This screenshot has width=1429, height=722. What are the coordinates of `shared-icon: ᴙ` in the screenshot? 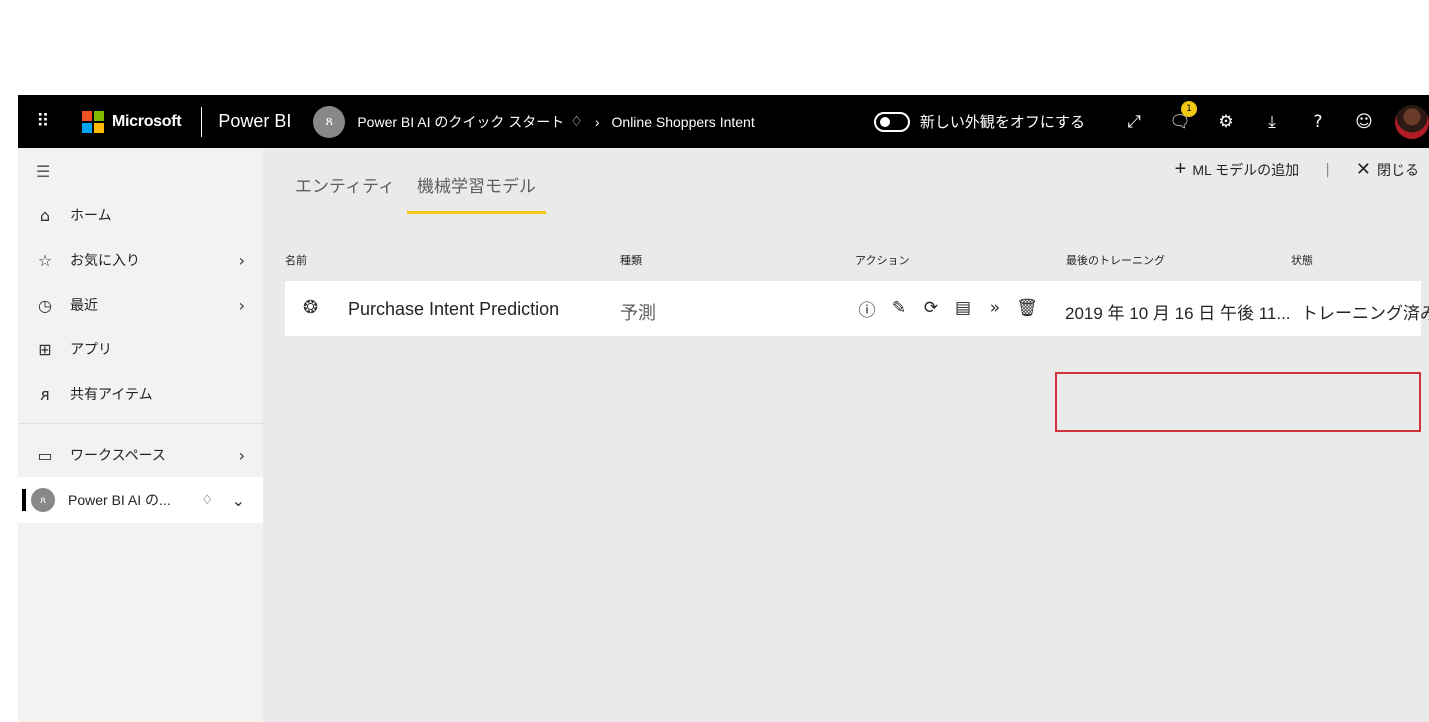 It's located at (45, 394).